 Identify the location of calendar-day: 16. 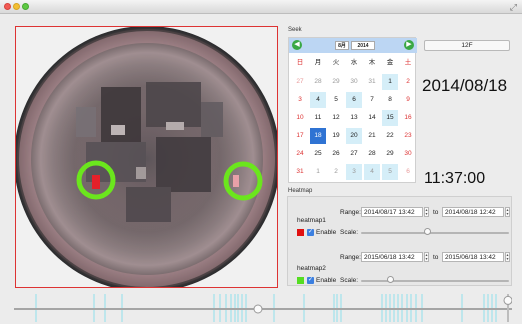
(408, 118).